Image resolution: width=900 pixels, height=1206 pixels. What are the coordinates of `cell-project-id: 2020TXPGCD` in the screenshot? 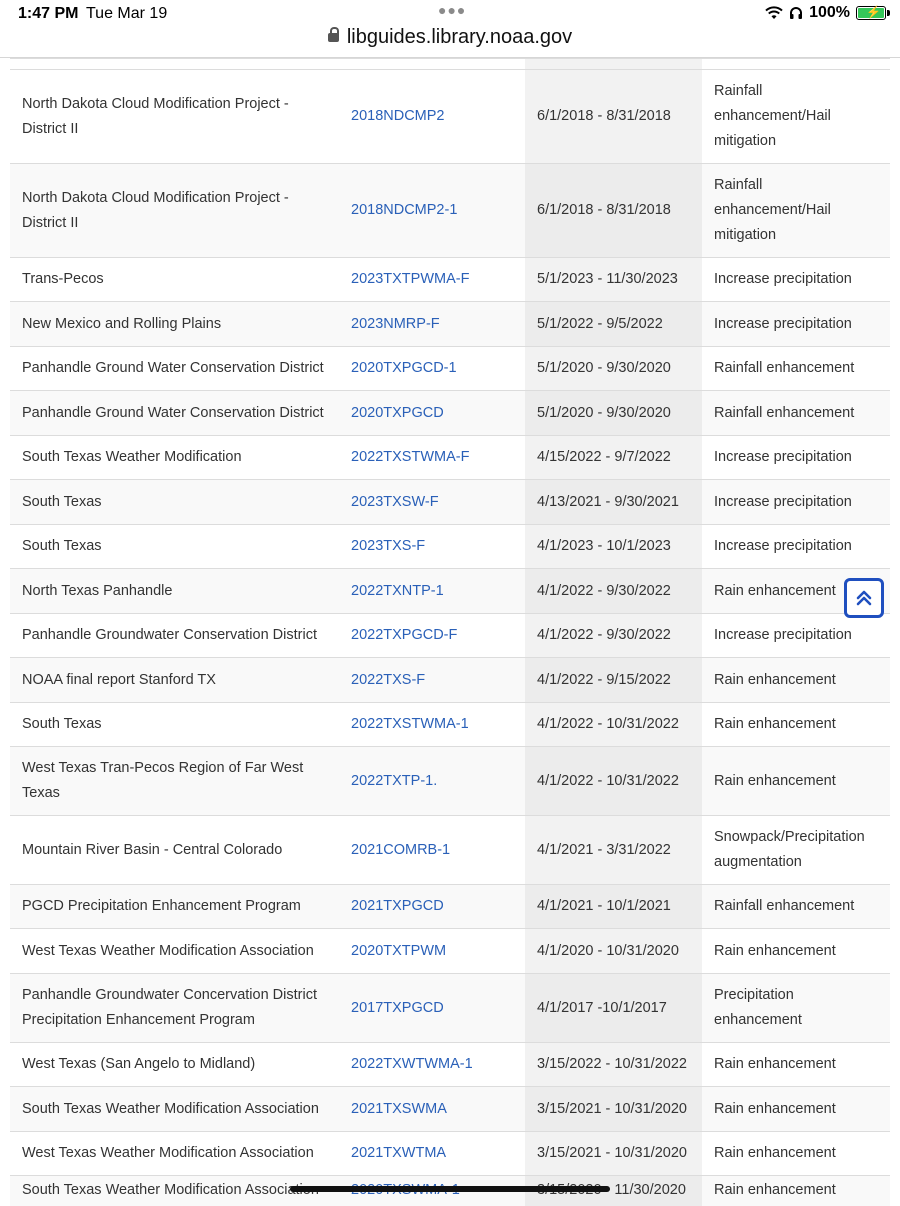 It's located at (432, 413).